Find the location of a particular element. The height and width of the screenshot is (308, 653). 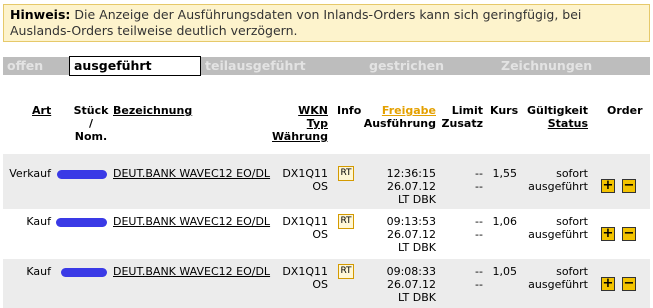

row-kurs: 1,55 is located at coordinates (505, 173).